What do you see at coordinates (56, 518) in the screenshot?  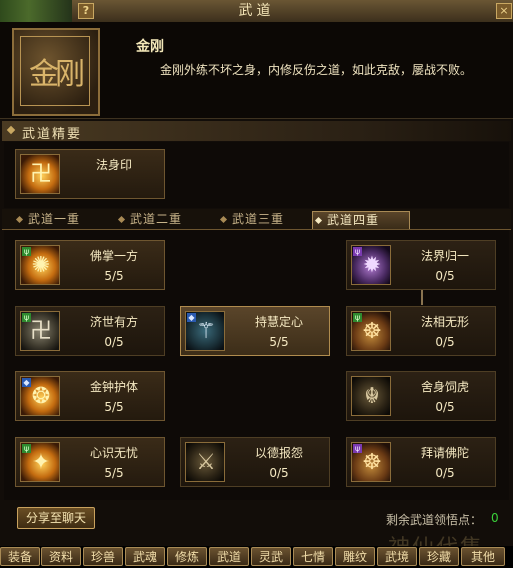 I see `share-to-chat-button: 分享至聊天` at bounding box center [56, 518].